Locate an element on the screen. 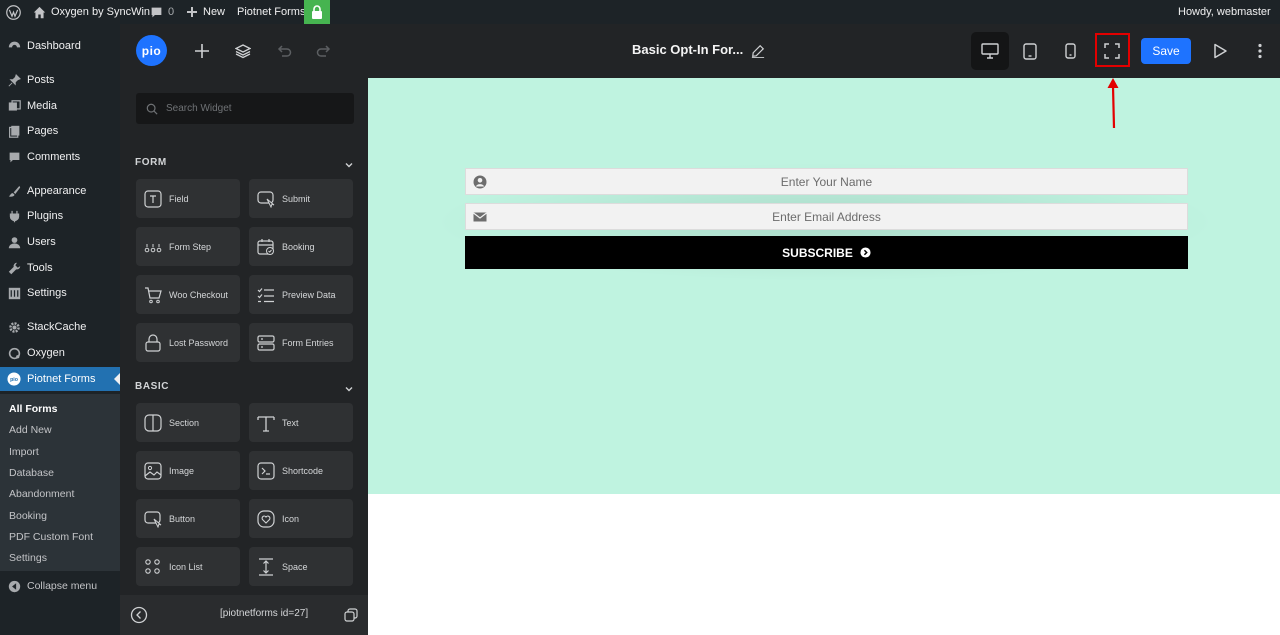 This screenshot has width=1280, height=635. widget-woo-checkout: Woo Checkout is located at coordinates (188, 294).